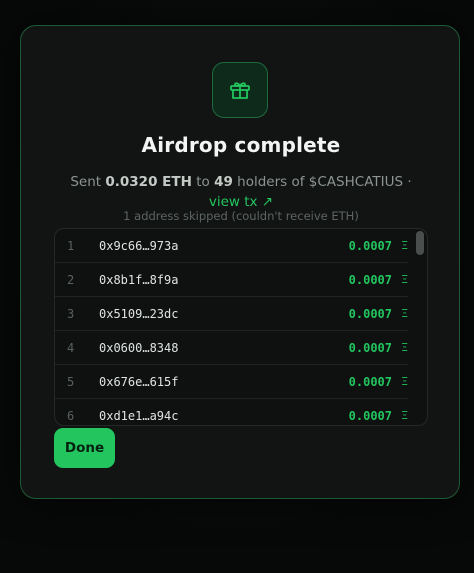  Describe the element at coordinates (71, 314) in the screenshot. I see `row-index: 3` at that location.